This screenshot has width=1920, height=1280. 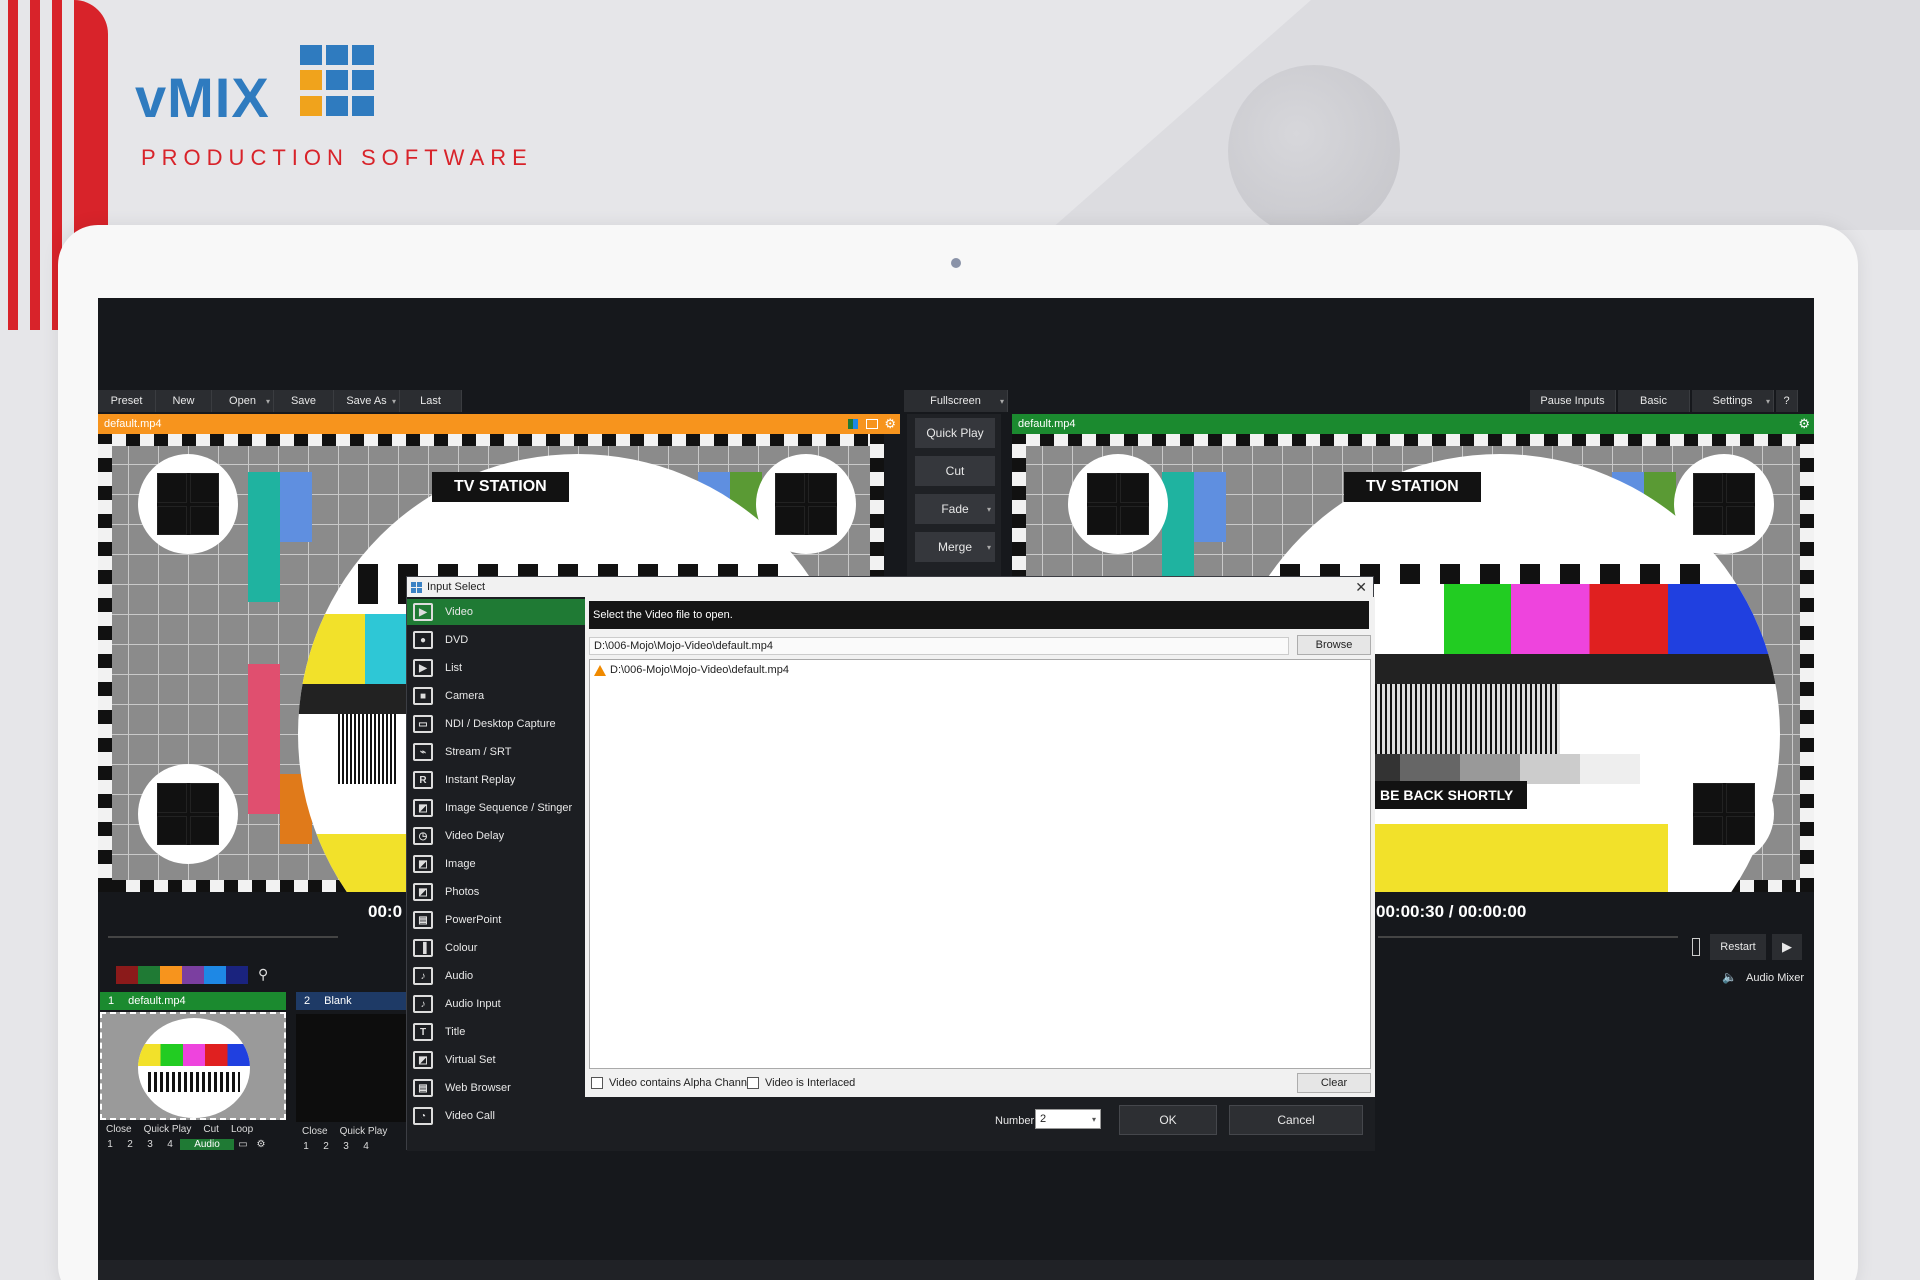 What do you see at coordinates (699, 670) in the screenshot?
I see `file-list-item-label: D:\006-Mojo\Mojo-Video\default.mp4` at bounding box center [699, 670].